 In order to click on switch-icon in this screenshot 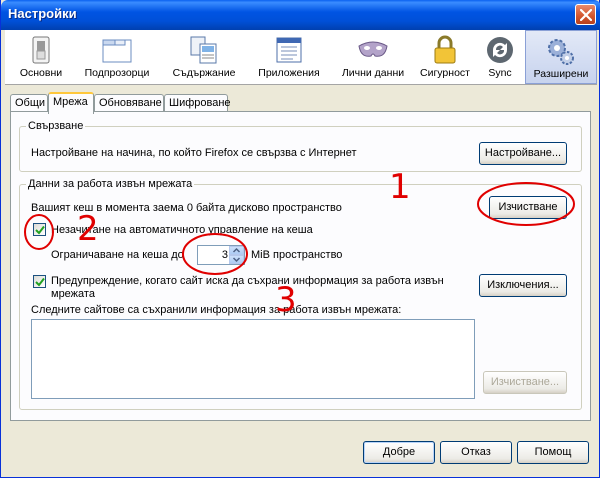, I will do `click(41, 50)`.